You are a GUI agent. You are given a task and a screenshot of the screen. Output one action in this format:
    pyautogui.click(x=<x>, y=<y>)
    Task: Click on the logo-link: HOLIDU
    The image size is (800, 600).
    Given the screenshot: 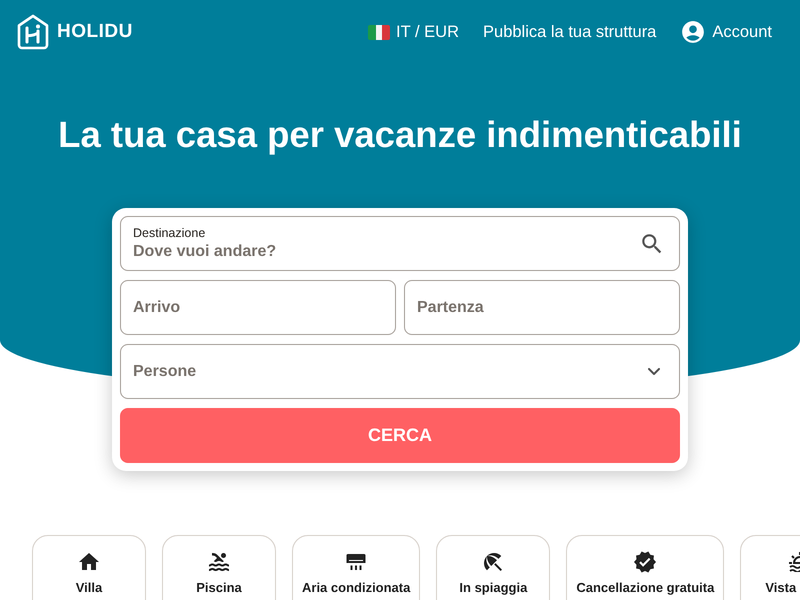 What is the action you would take?
    pyautogui.click(x=74, y=32)
    